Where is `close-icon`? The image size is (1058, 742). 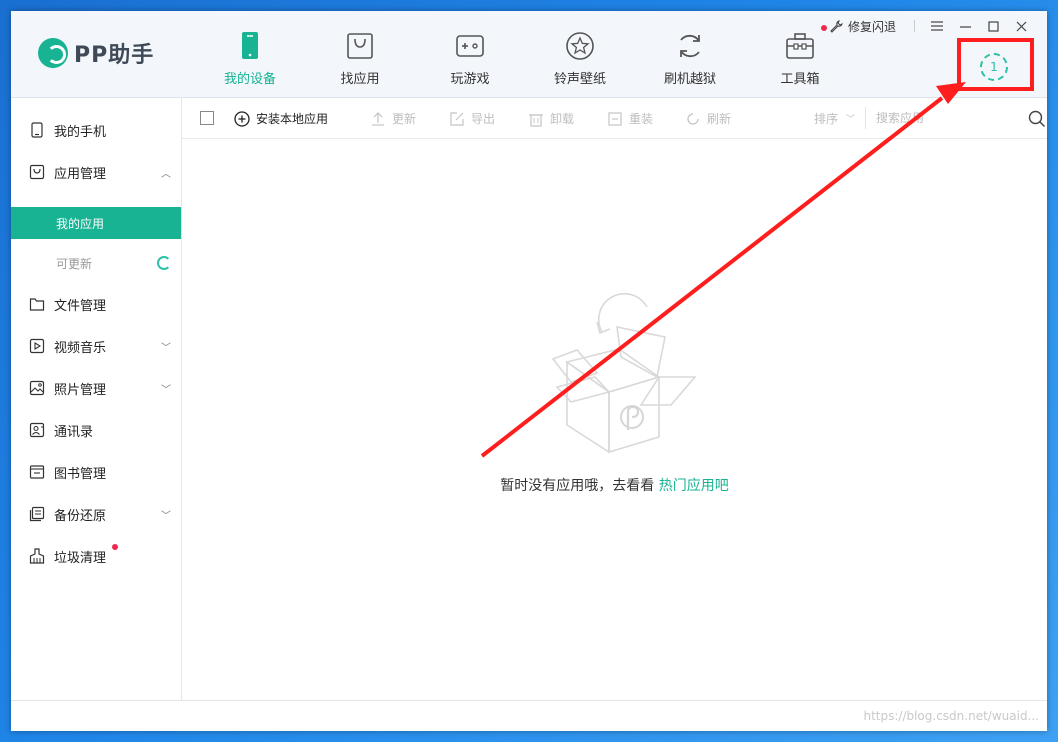
close-icon is located at coordinates (1021, 26).